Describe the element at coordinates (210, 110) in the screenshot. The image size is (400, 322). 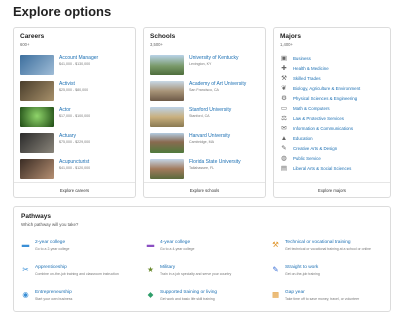
I see `school-title: Stanford University` at that location.